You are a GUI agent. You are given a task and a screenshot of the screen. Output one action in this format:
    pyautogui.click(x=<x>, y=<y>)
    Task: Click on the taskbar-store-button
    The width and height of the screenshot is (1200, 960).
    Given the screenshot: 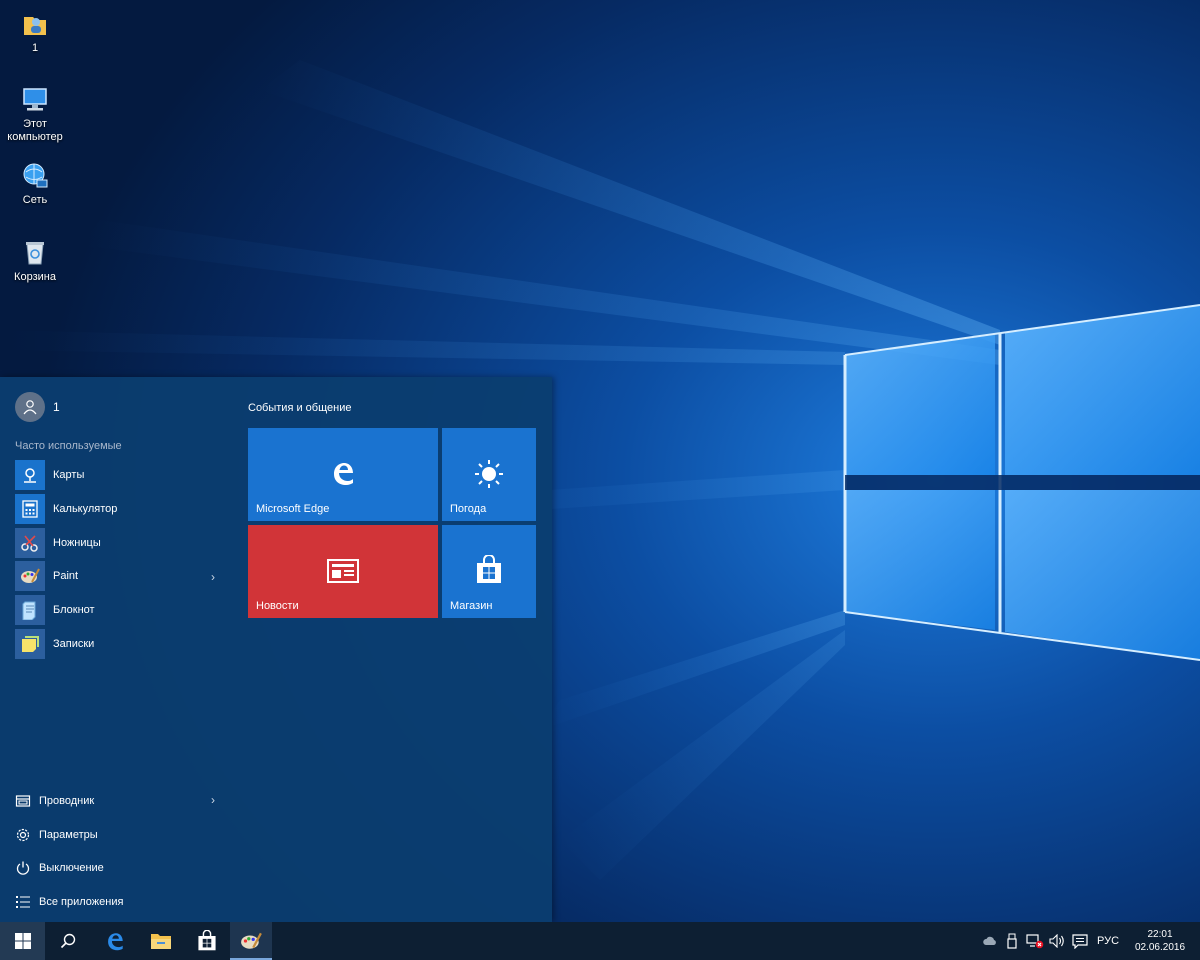 What is the action you would take?
    pyautogui.click(x=207, y=941)
    